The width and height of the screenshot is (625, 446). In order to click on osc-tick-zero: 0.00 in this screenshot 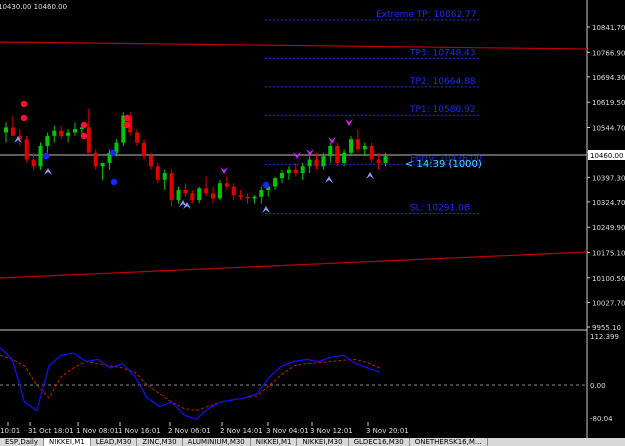, I will do `click(598, 386)`.